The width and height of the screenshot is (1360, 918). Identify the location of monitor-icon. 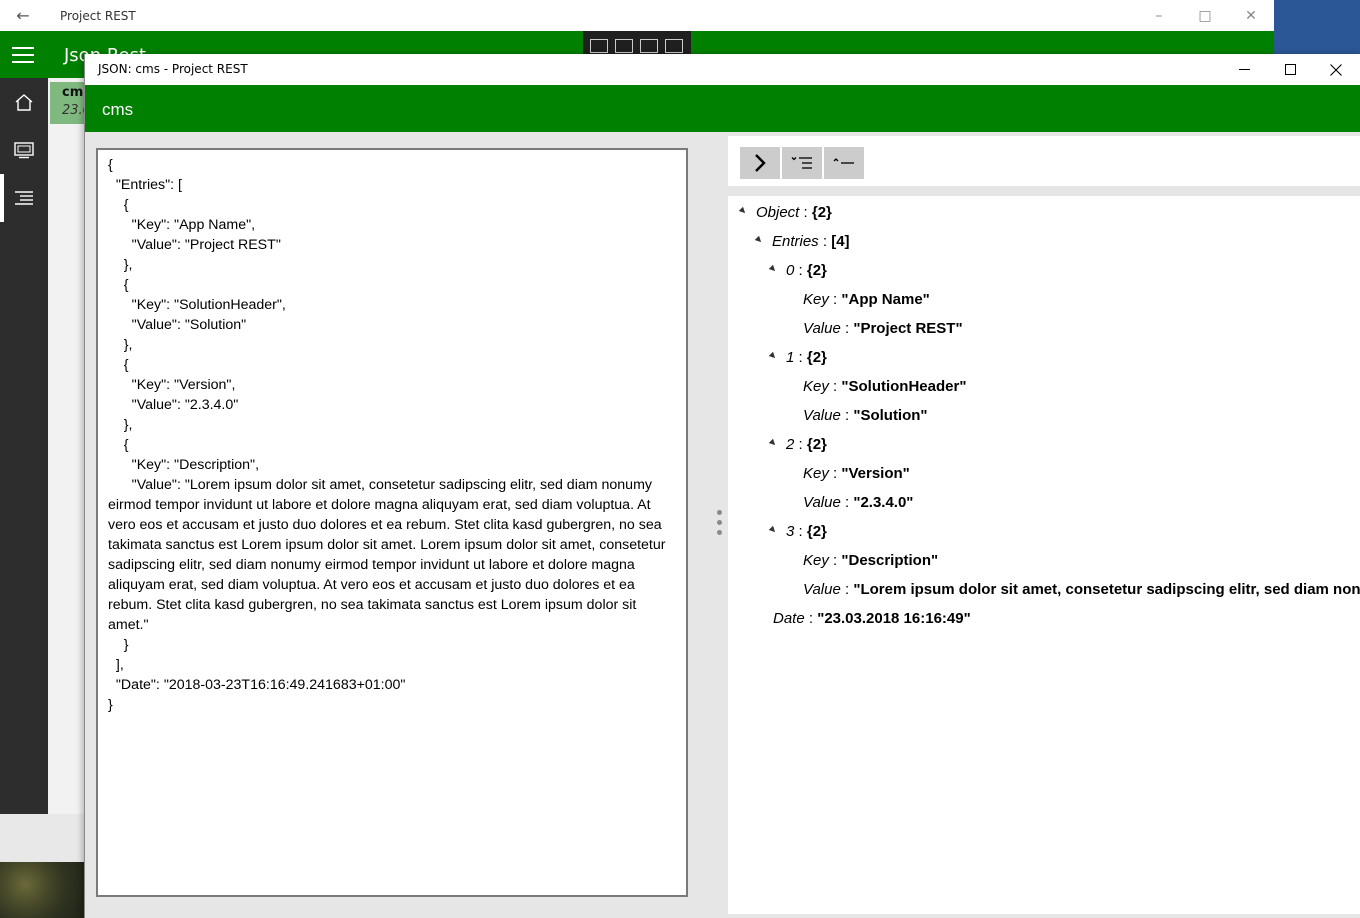
(24, 150).